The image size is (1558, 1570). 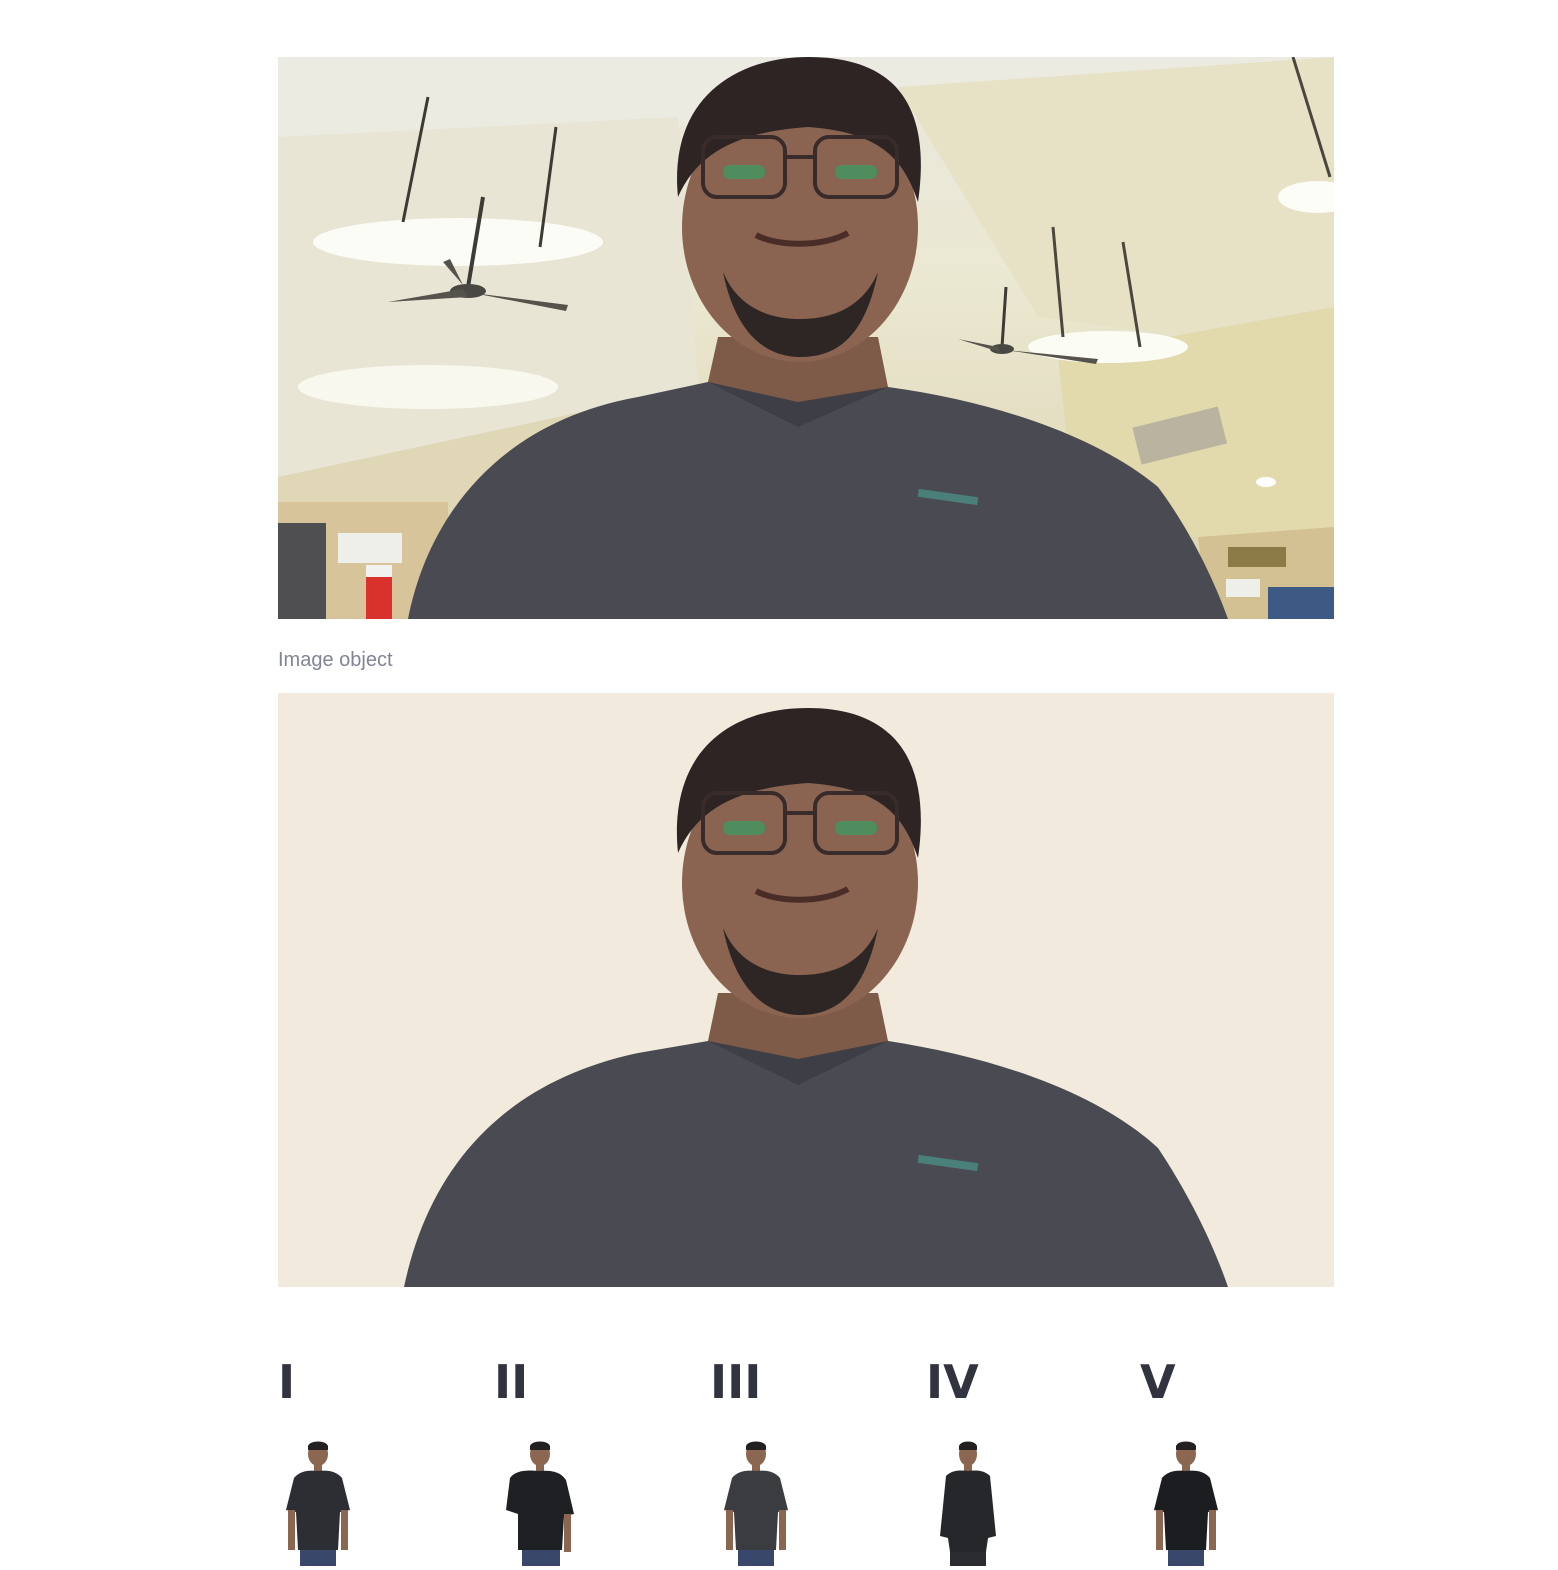 I want to click on option-heading-iii: III, so click(x=736, y=1382).